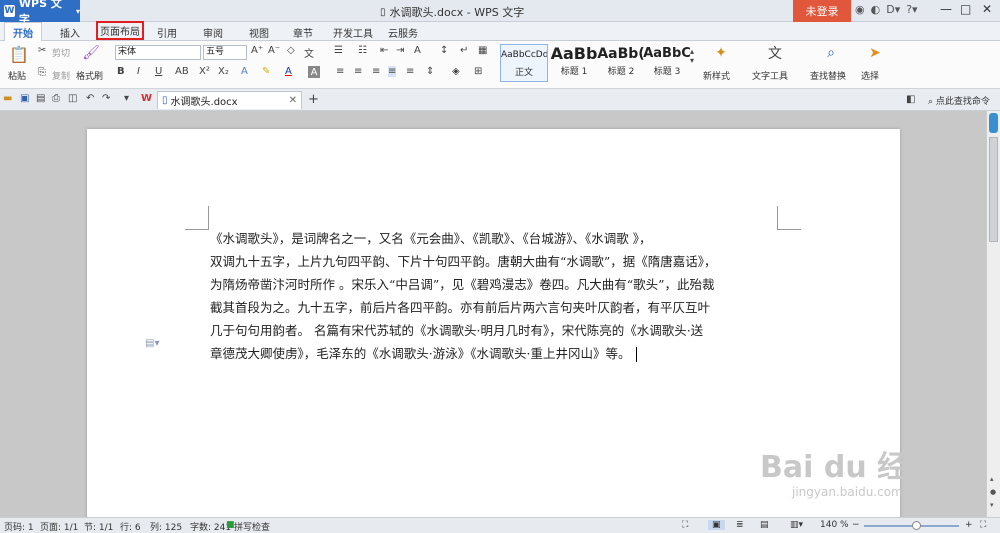  I want to click on text-effect-icon: A, so click(244, 71).